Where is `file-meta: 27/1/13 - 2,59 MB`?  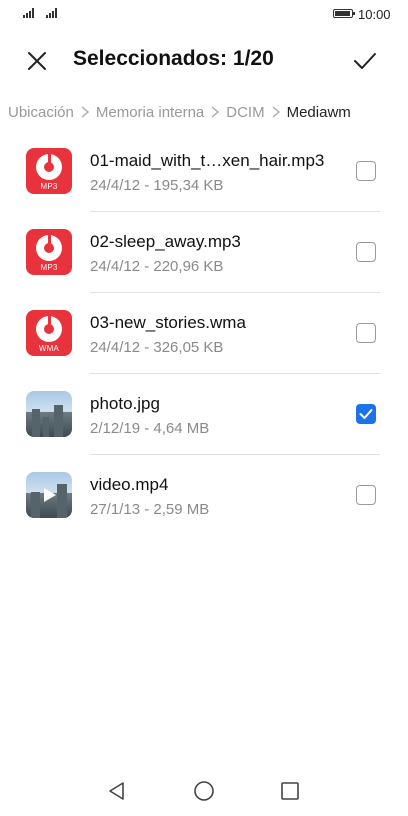
file-meta: 27/1/13 - 2,59 MB is located at coordinates (150, 509).